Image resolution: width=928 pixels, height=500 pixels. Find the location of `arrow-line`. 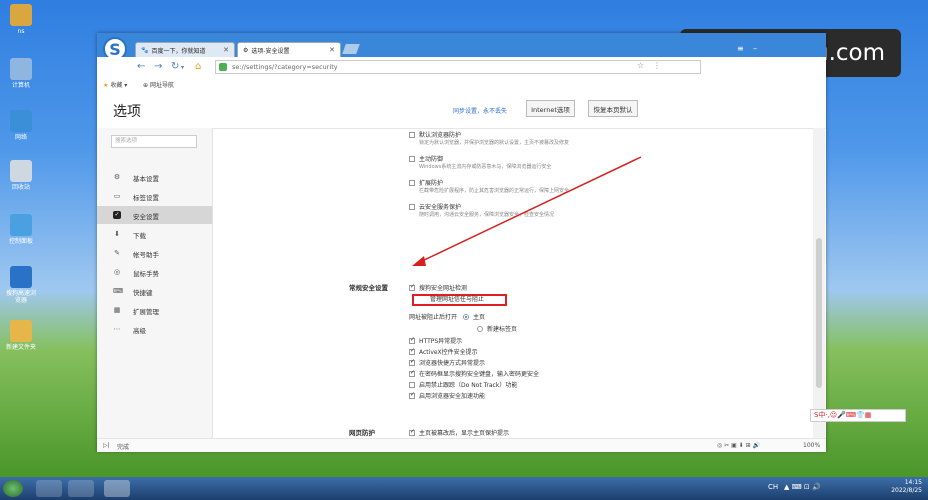

arrow-line is located at coordinates (530, 209).